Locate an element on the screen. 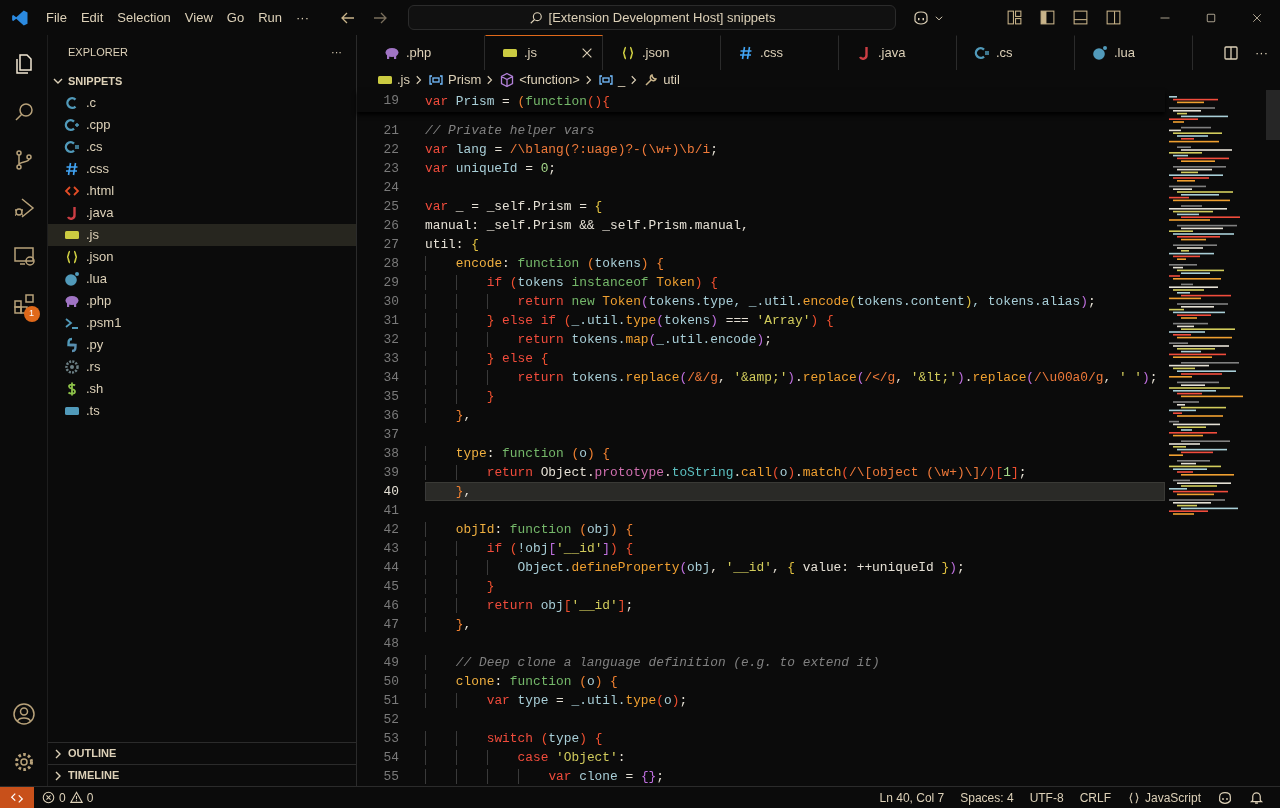 Image resolution: width=1280 pixels, height=808 pixels. line-number: 45 is located at coordinates (390, 586).